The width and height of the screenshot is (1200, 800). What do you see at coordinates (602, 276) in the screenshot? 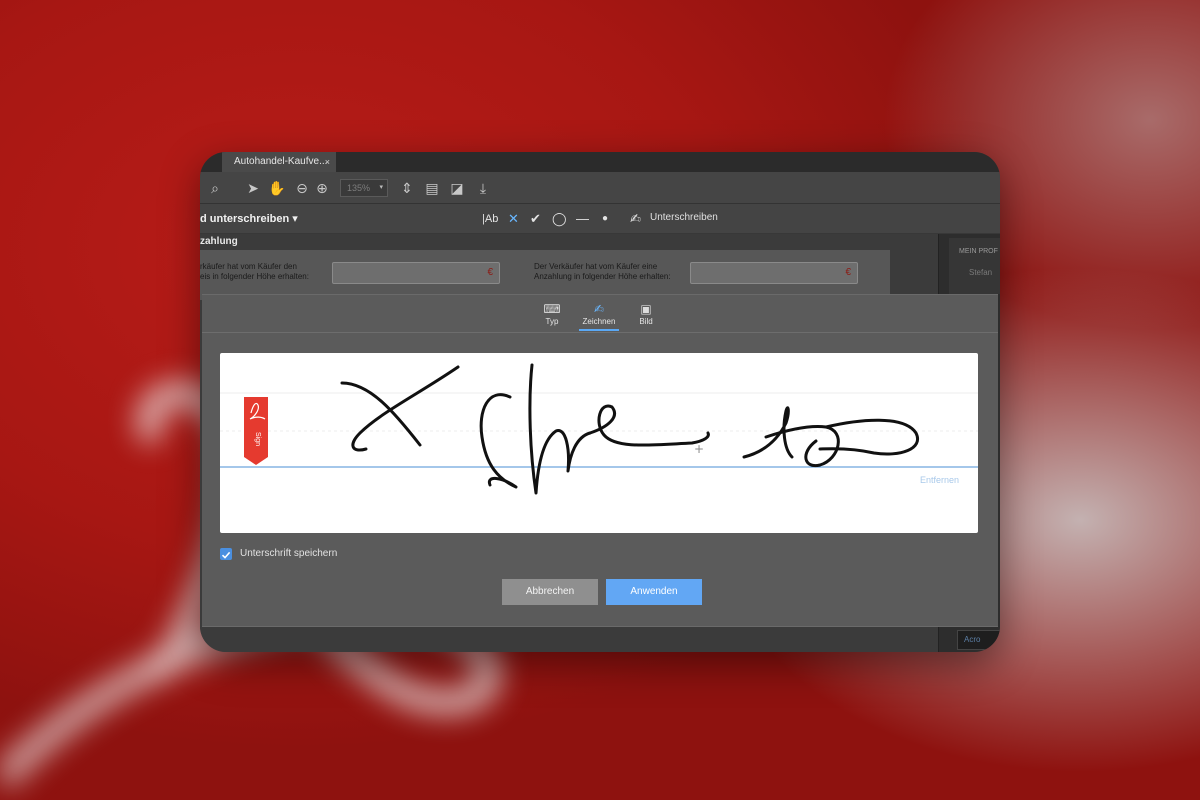
I see `right-label-line2: Anzahlung in folgender Höhe erhalten:` at bounding box center [602, 276].